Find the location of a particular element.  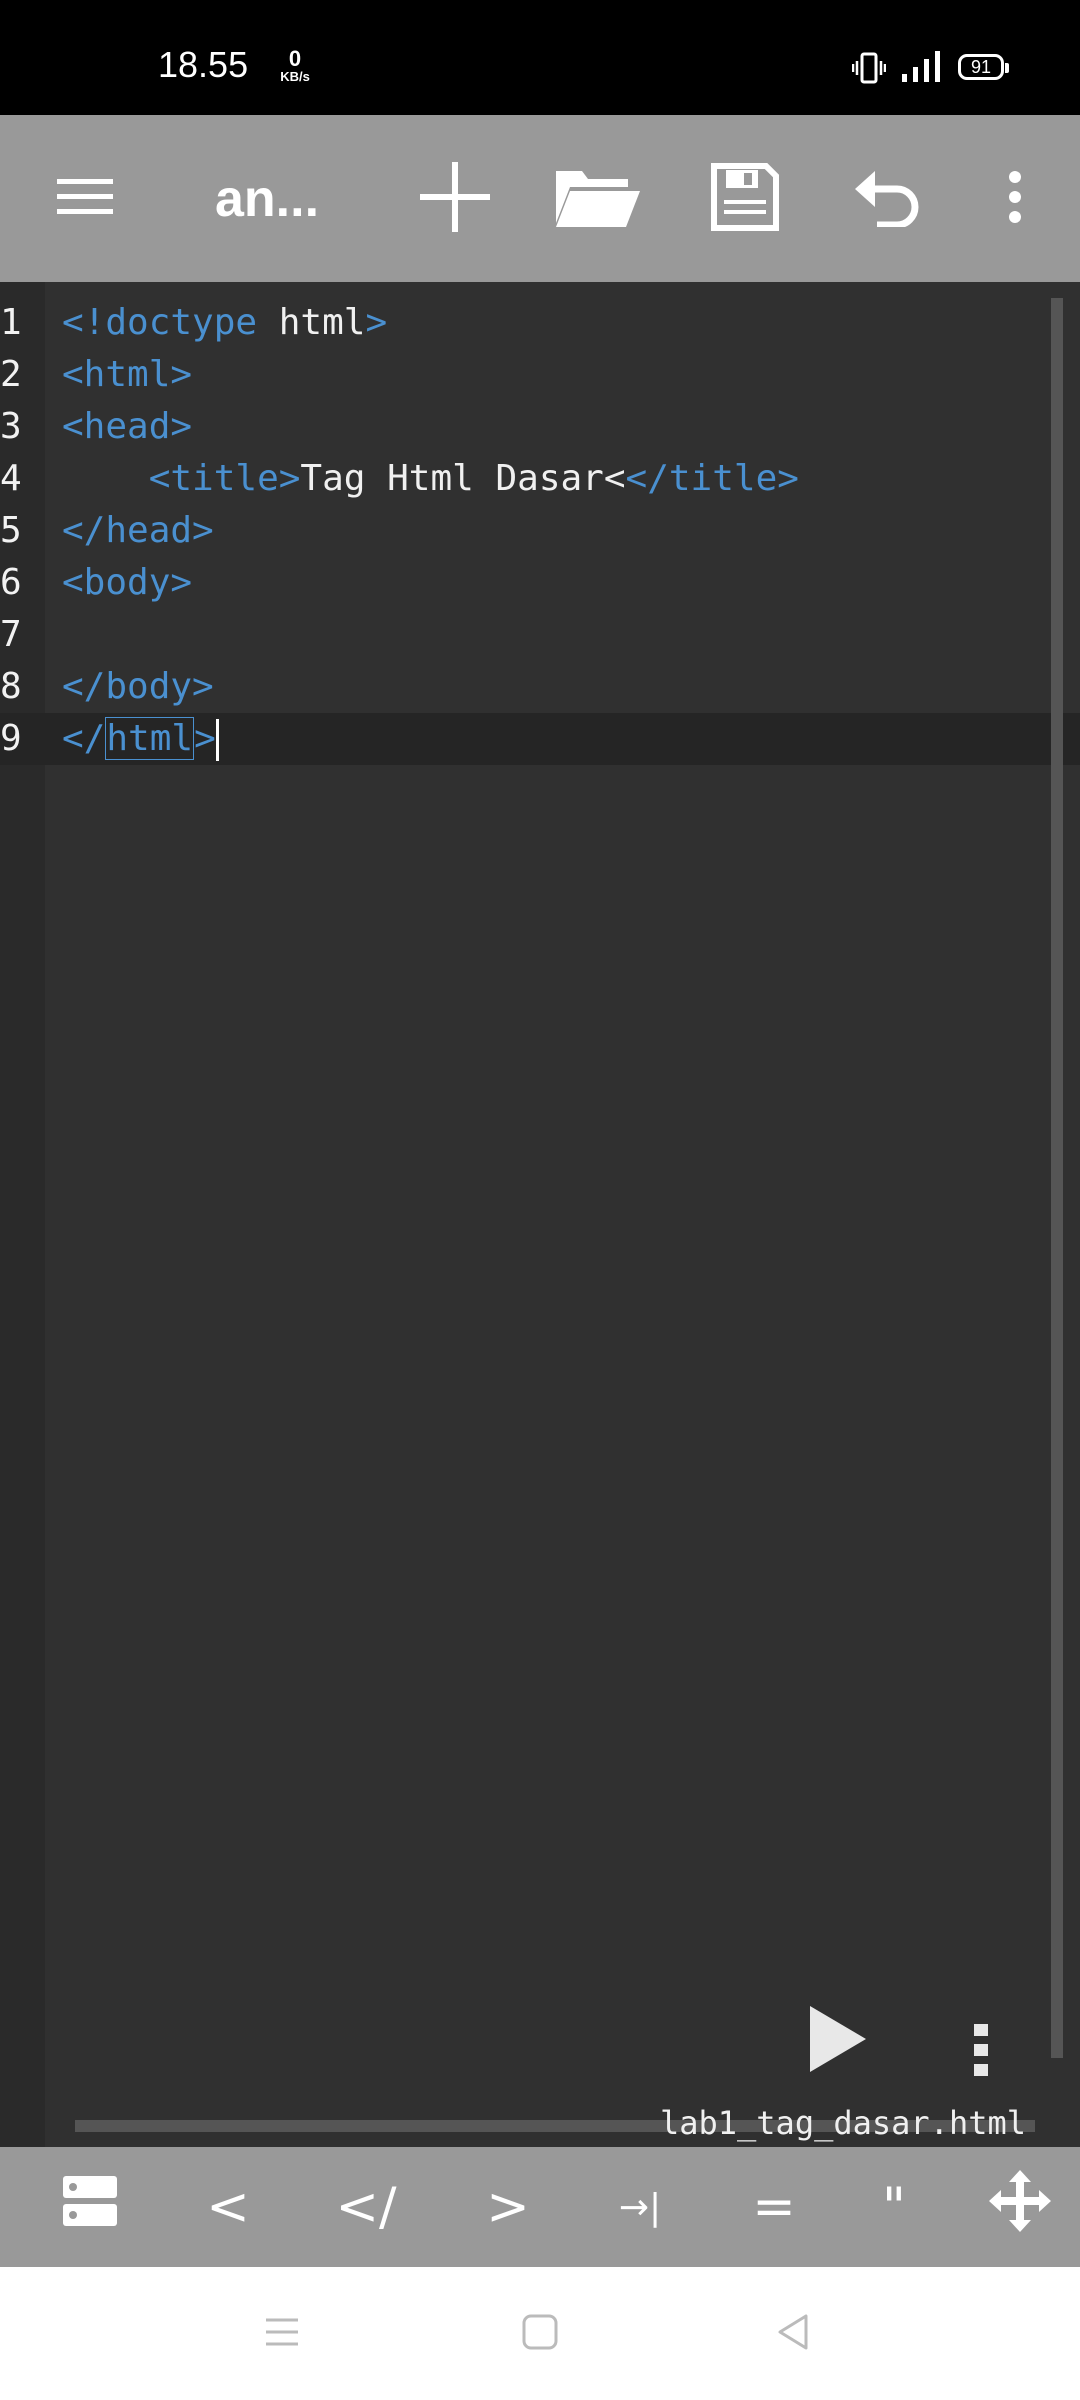

undo-button is located at coordinates (888, 198).